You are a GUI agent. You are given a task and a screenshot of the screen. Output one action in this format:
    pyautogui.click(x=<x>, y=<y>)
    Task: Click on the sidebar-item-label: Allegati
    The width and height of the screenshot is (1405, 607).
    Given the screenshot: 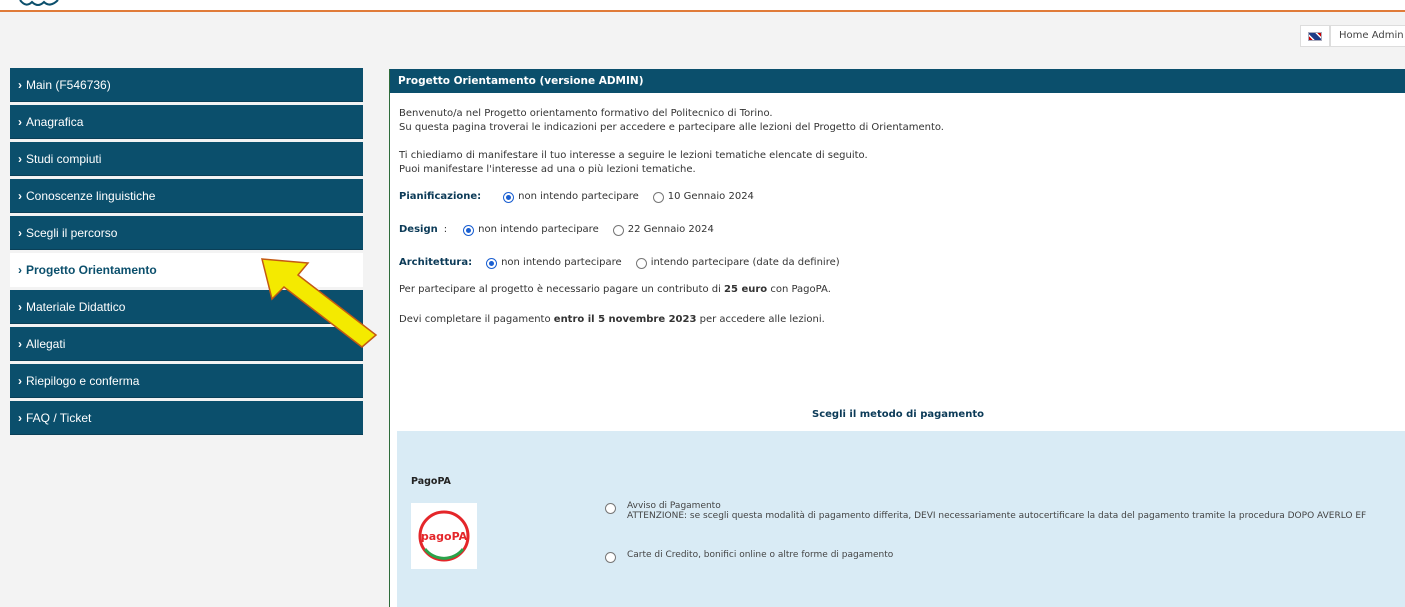 What is the action you would take?
    pyautogui.click(x=46, y=344)
    